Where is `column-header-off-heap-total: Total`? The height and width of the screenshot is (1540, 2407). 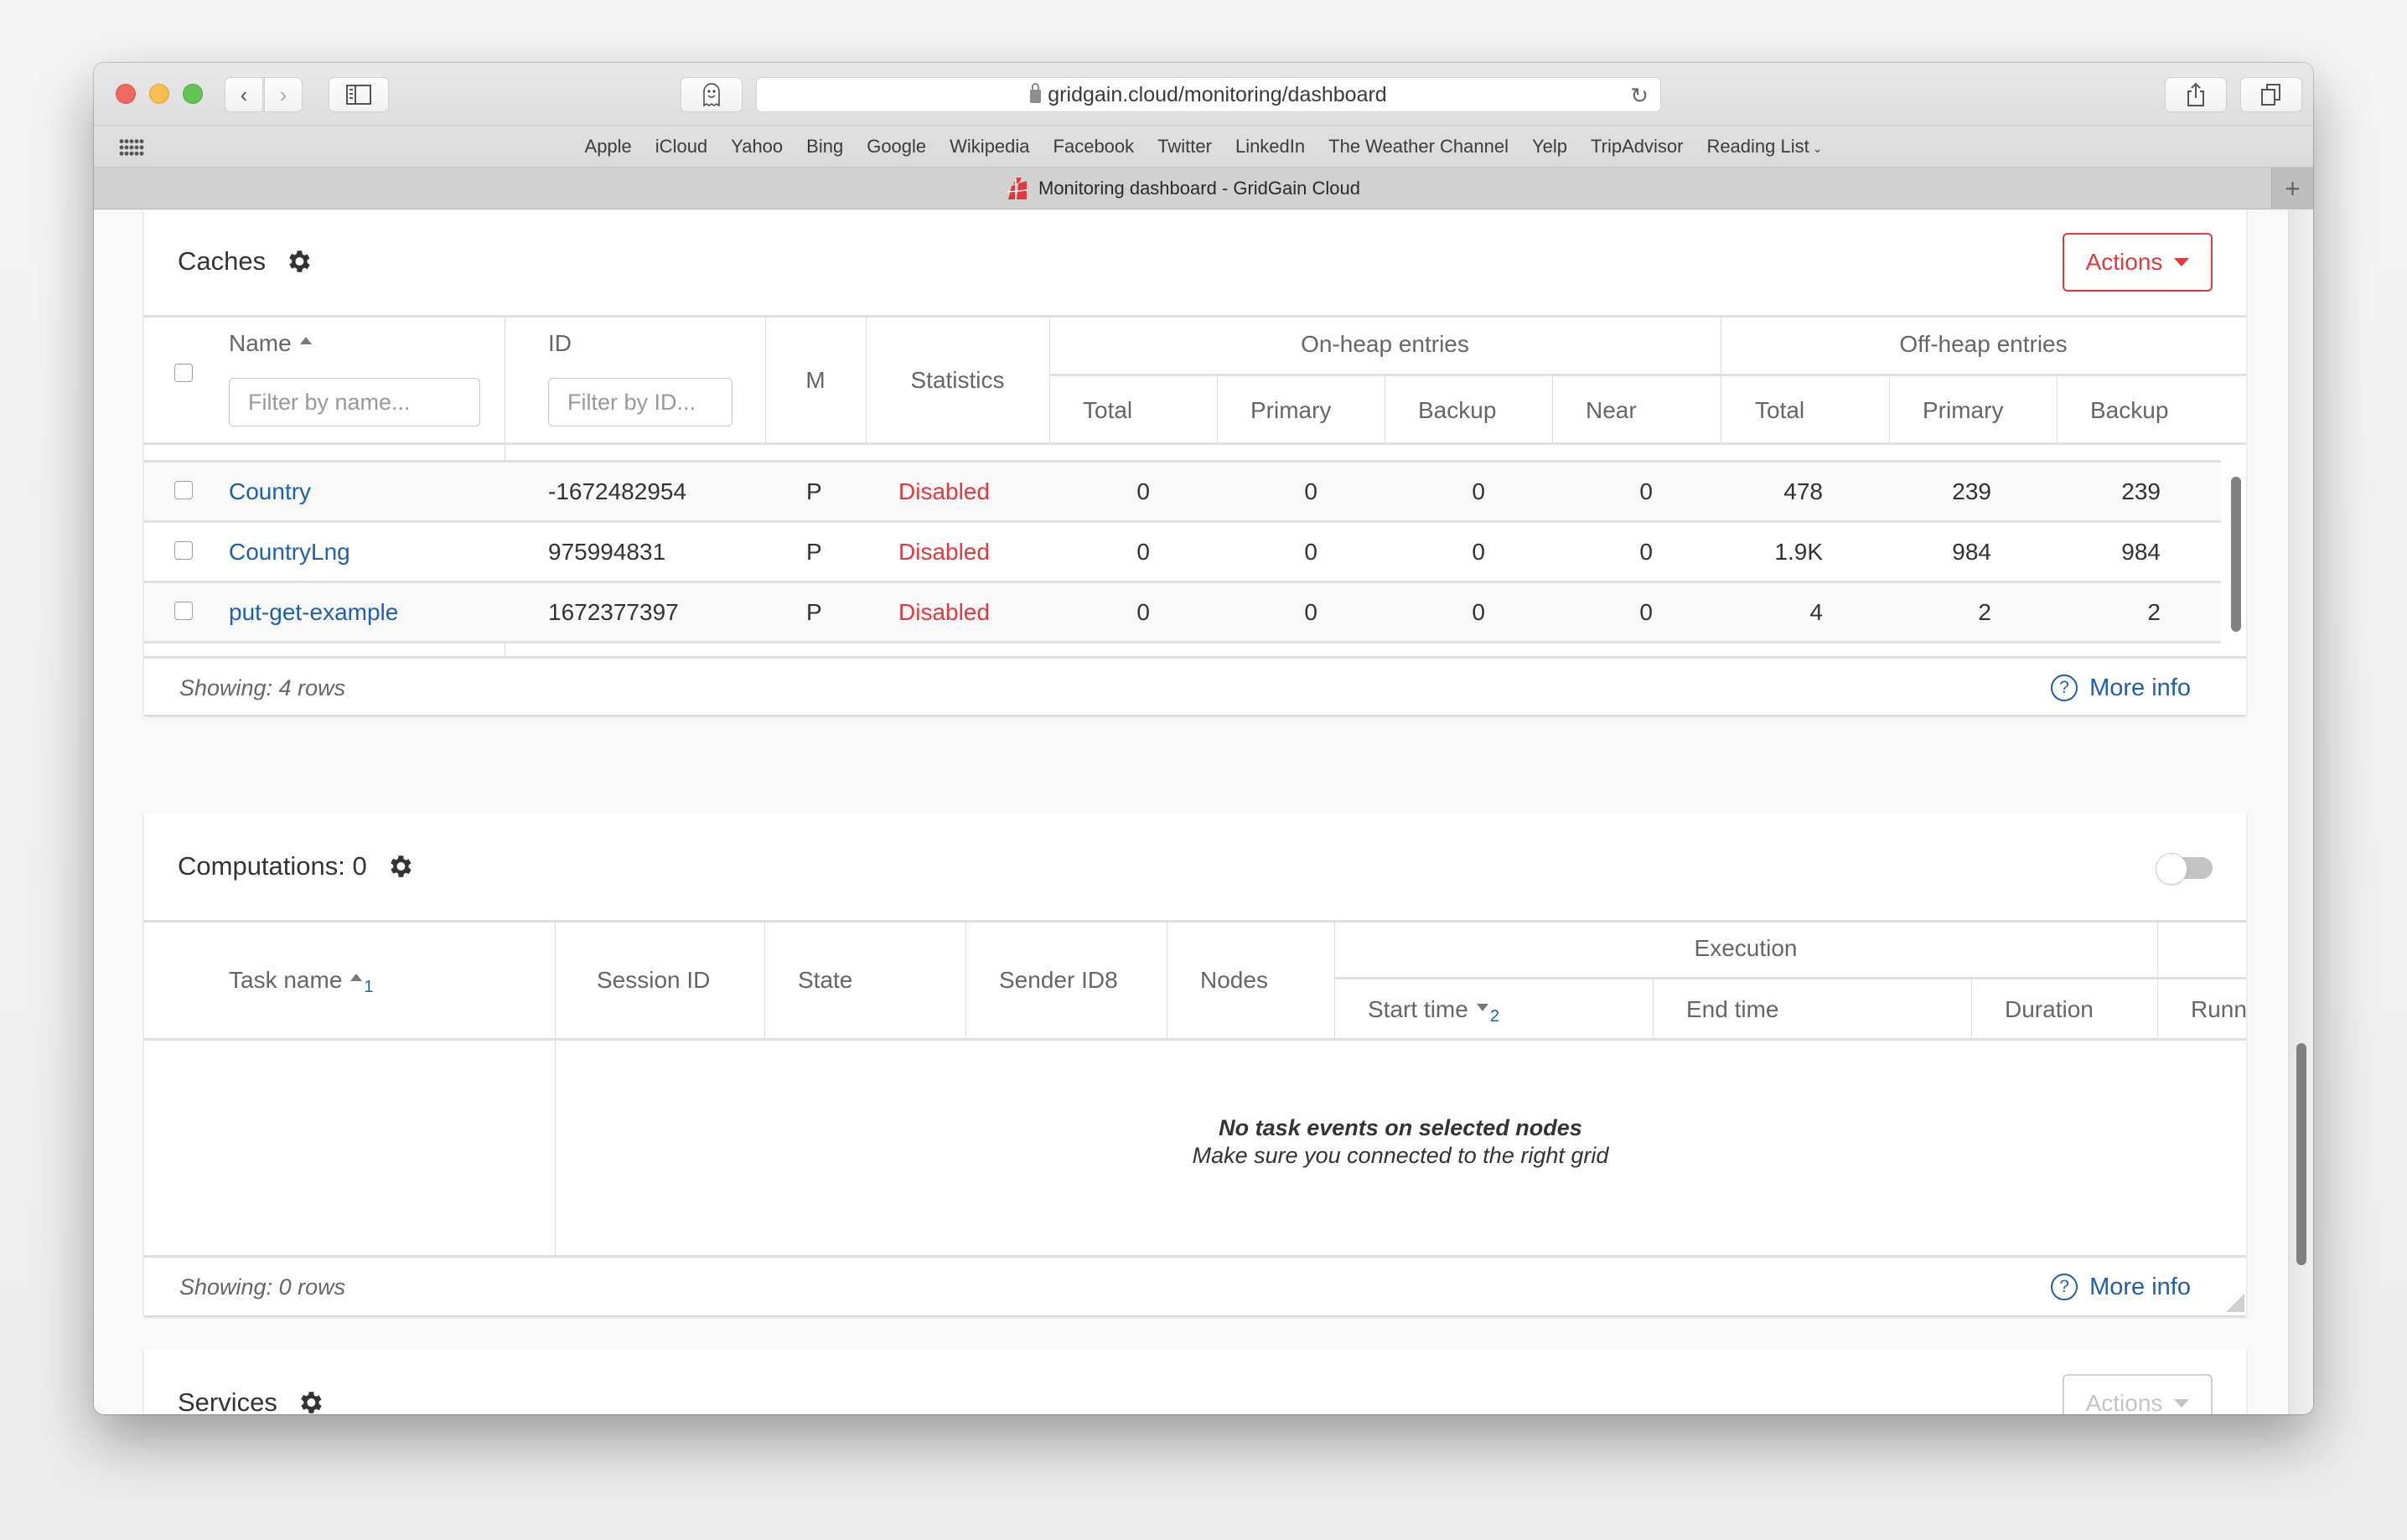
column-header-off-heap-total: Total is located at coordinates (1780, 410).